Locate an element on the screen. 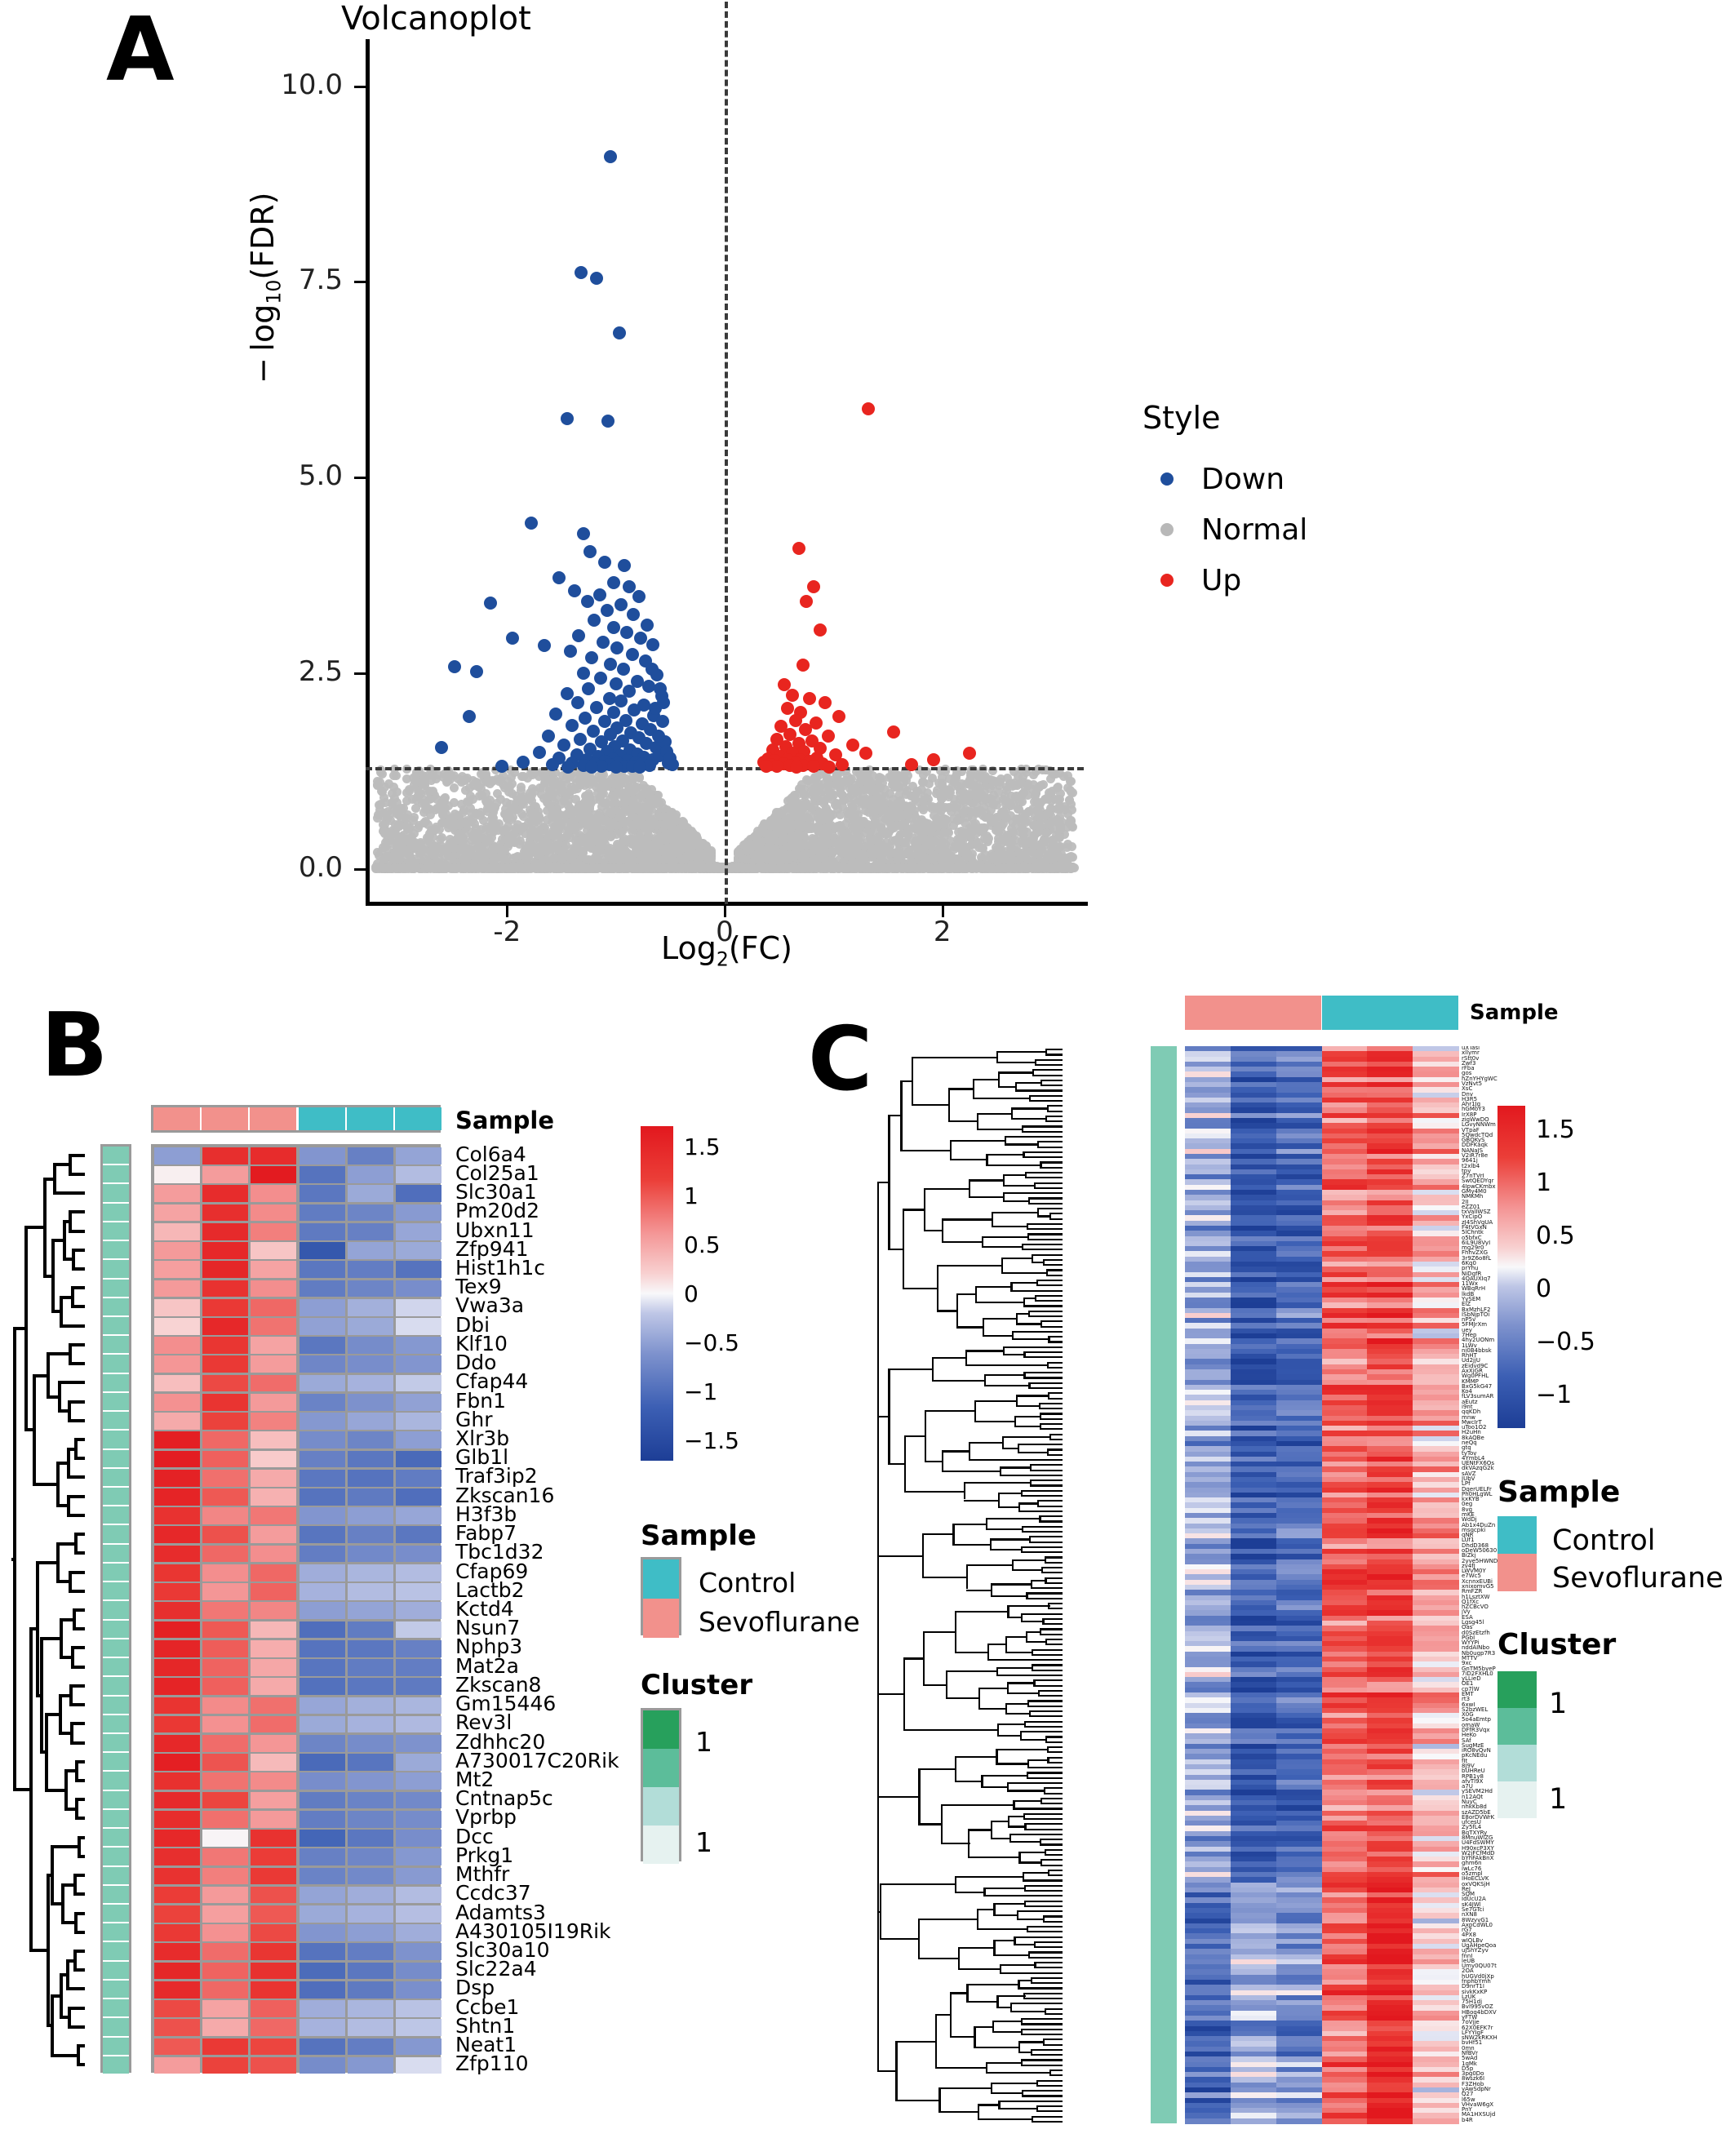 The width and height of the screenshot is (1726, 2156). volcano-title: Volcanoplot is located at coordinates (436, 19).